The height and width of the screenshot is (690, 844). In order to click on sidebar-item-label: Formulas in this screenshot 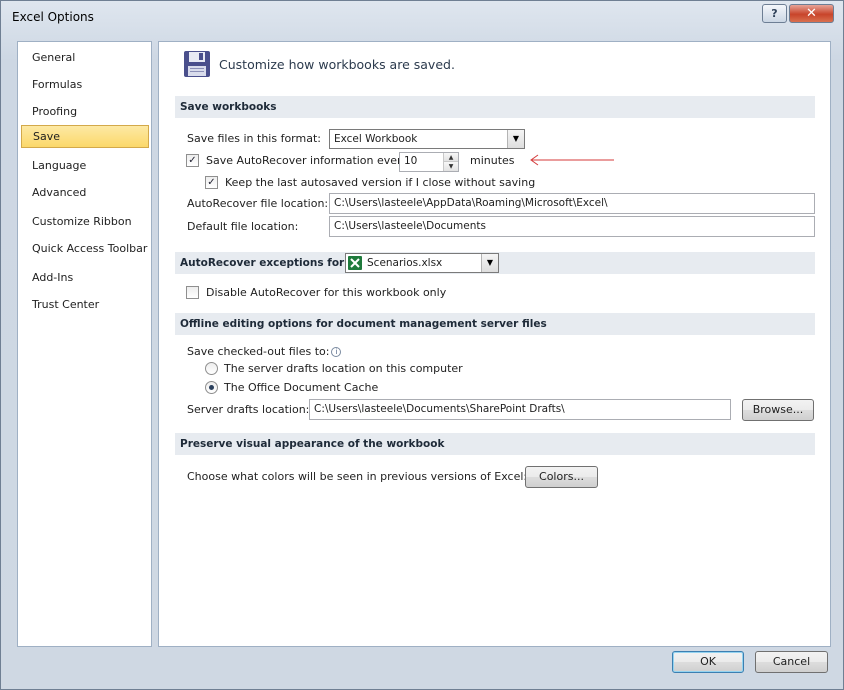, I will do `click(57, 84)`.